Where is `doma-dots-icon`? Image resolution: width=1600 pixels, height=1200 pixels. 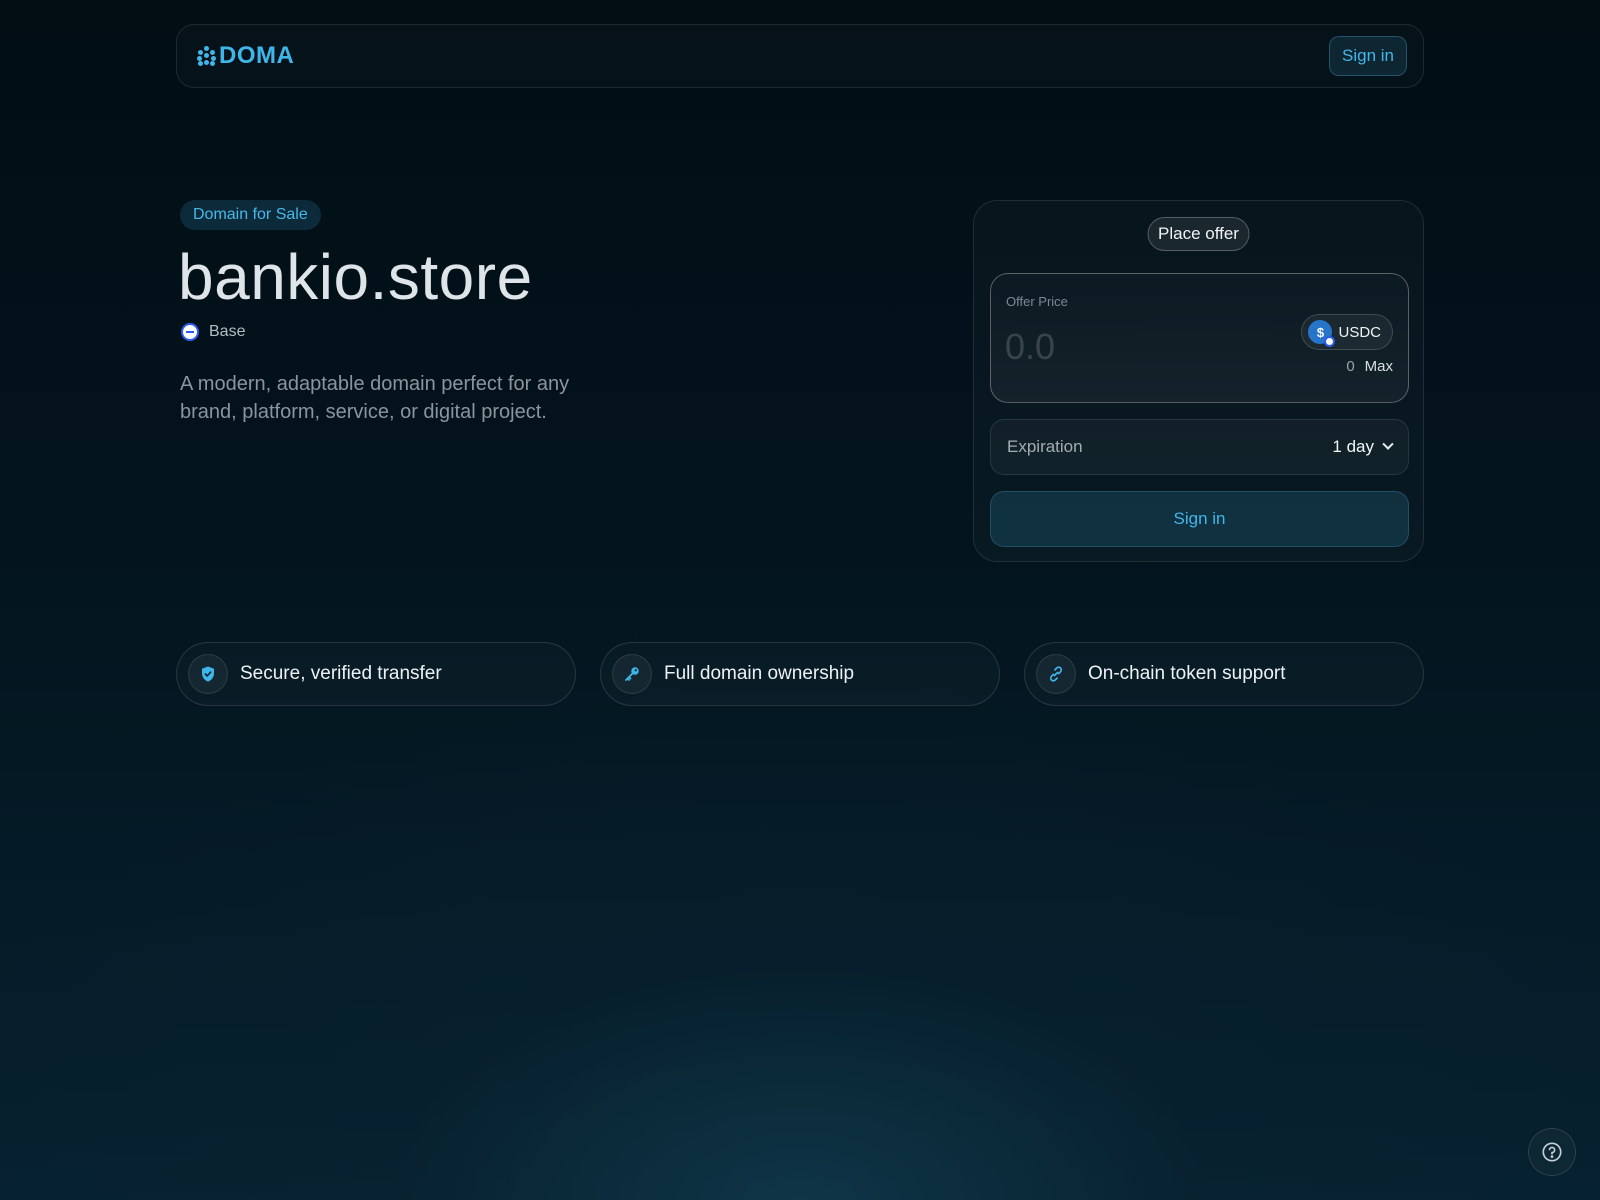
doma-dots-icon is located at coordinates (207, 56).